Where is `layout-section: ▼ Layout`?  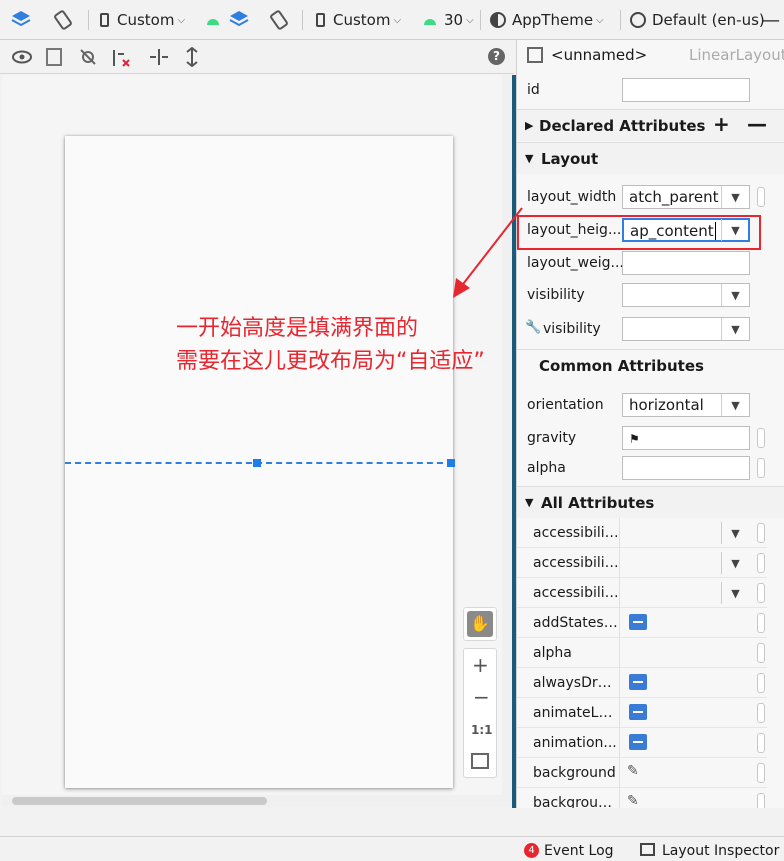
layout-section: ▼ Layout is located at coordinates (650, 158).